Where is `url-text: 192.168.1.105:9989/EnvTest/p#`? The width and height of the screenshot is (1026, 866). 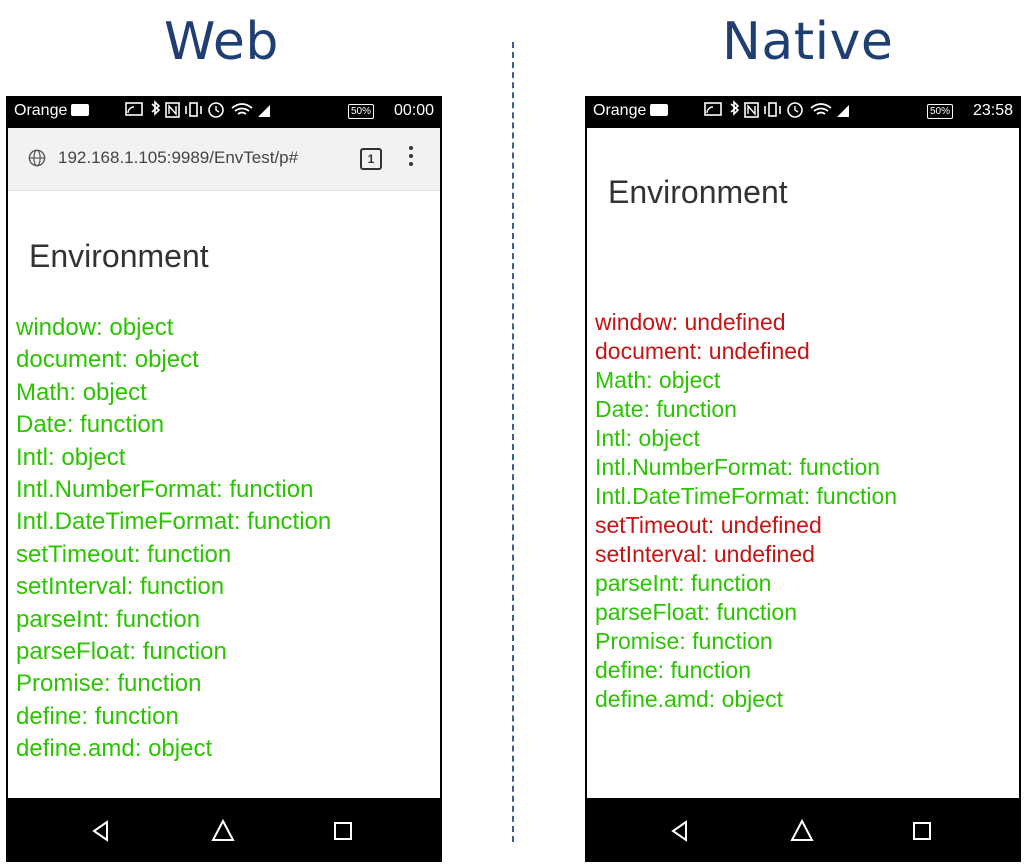 url-text: 192.168.1.105:9989/EnvTest/p# is located at coordinates (198, 158).